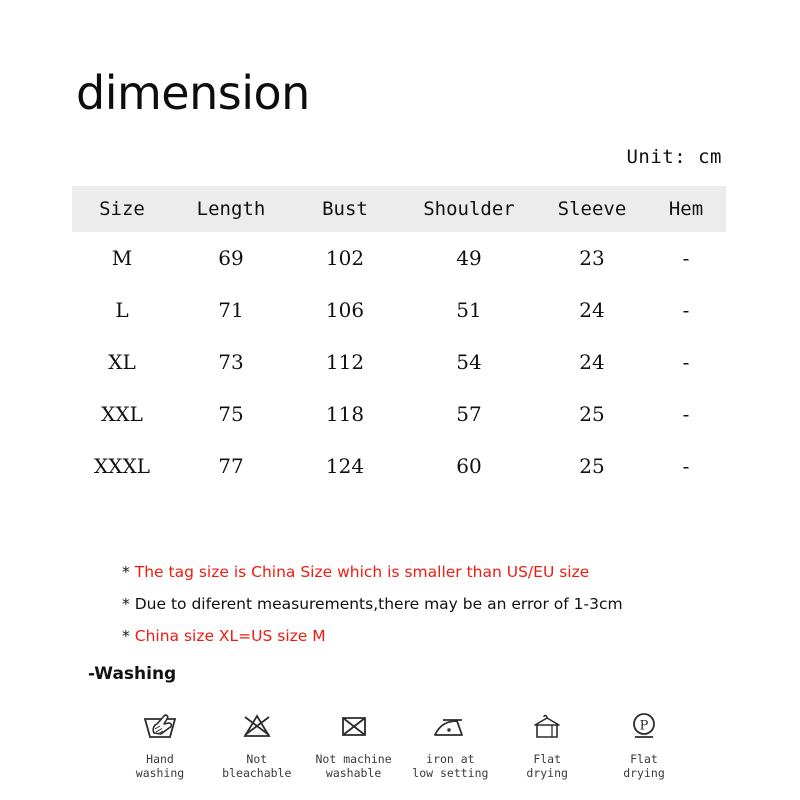  What do you see at coordinates (160, 726) in the screenshot?
I see `hand-wash-icon` at bounding box center [160, 726].